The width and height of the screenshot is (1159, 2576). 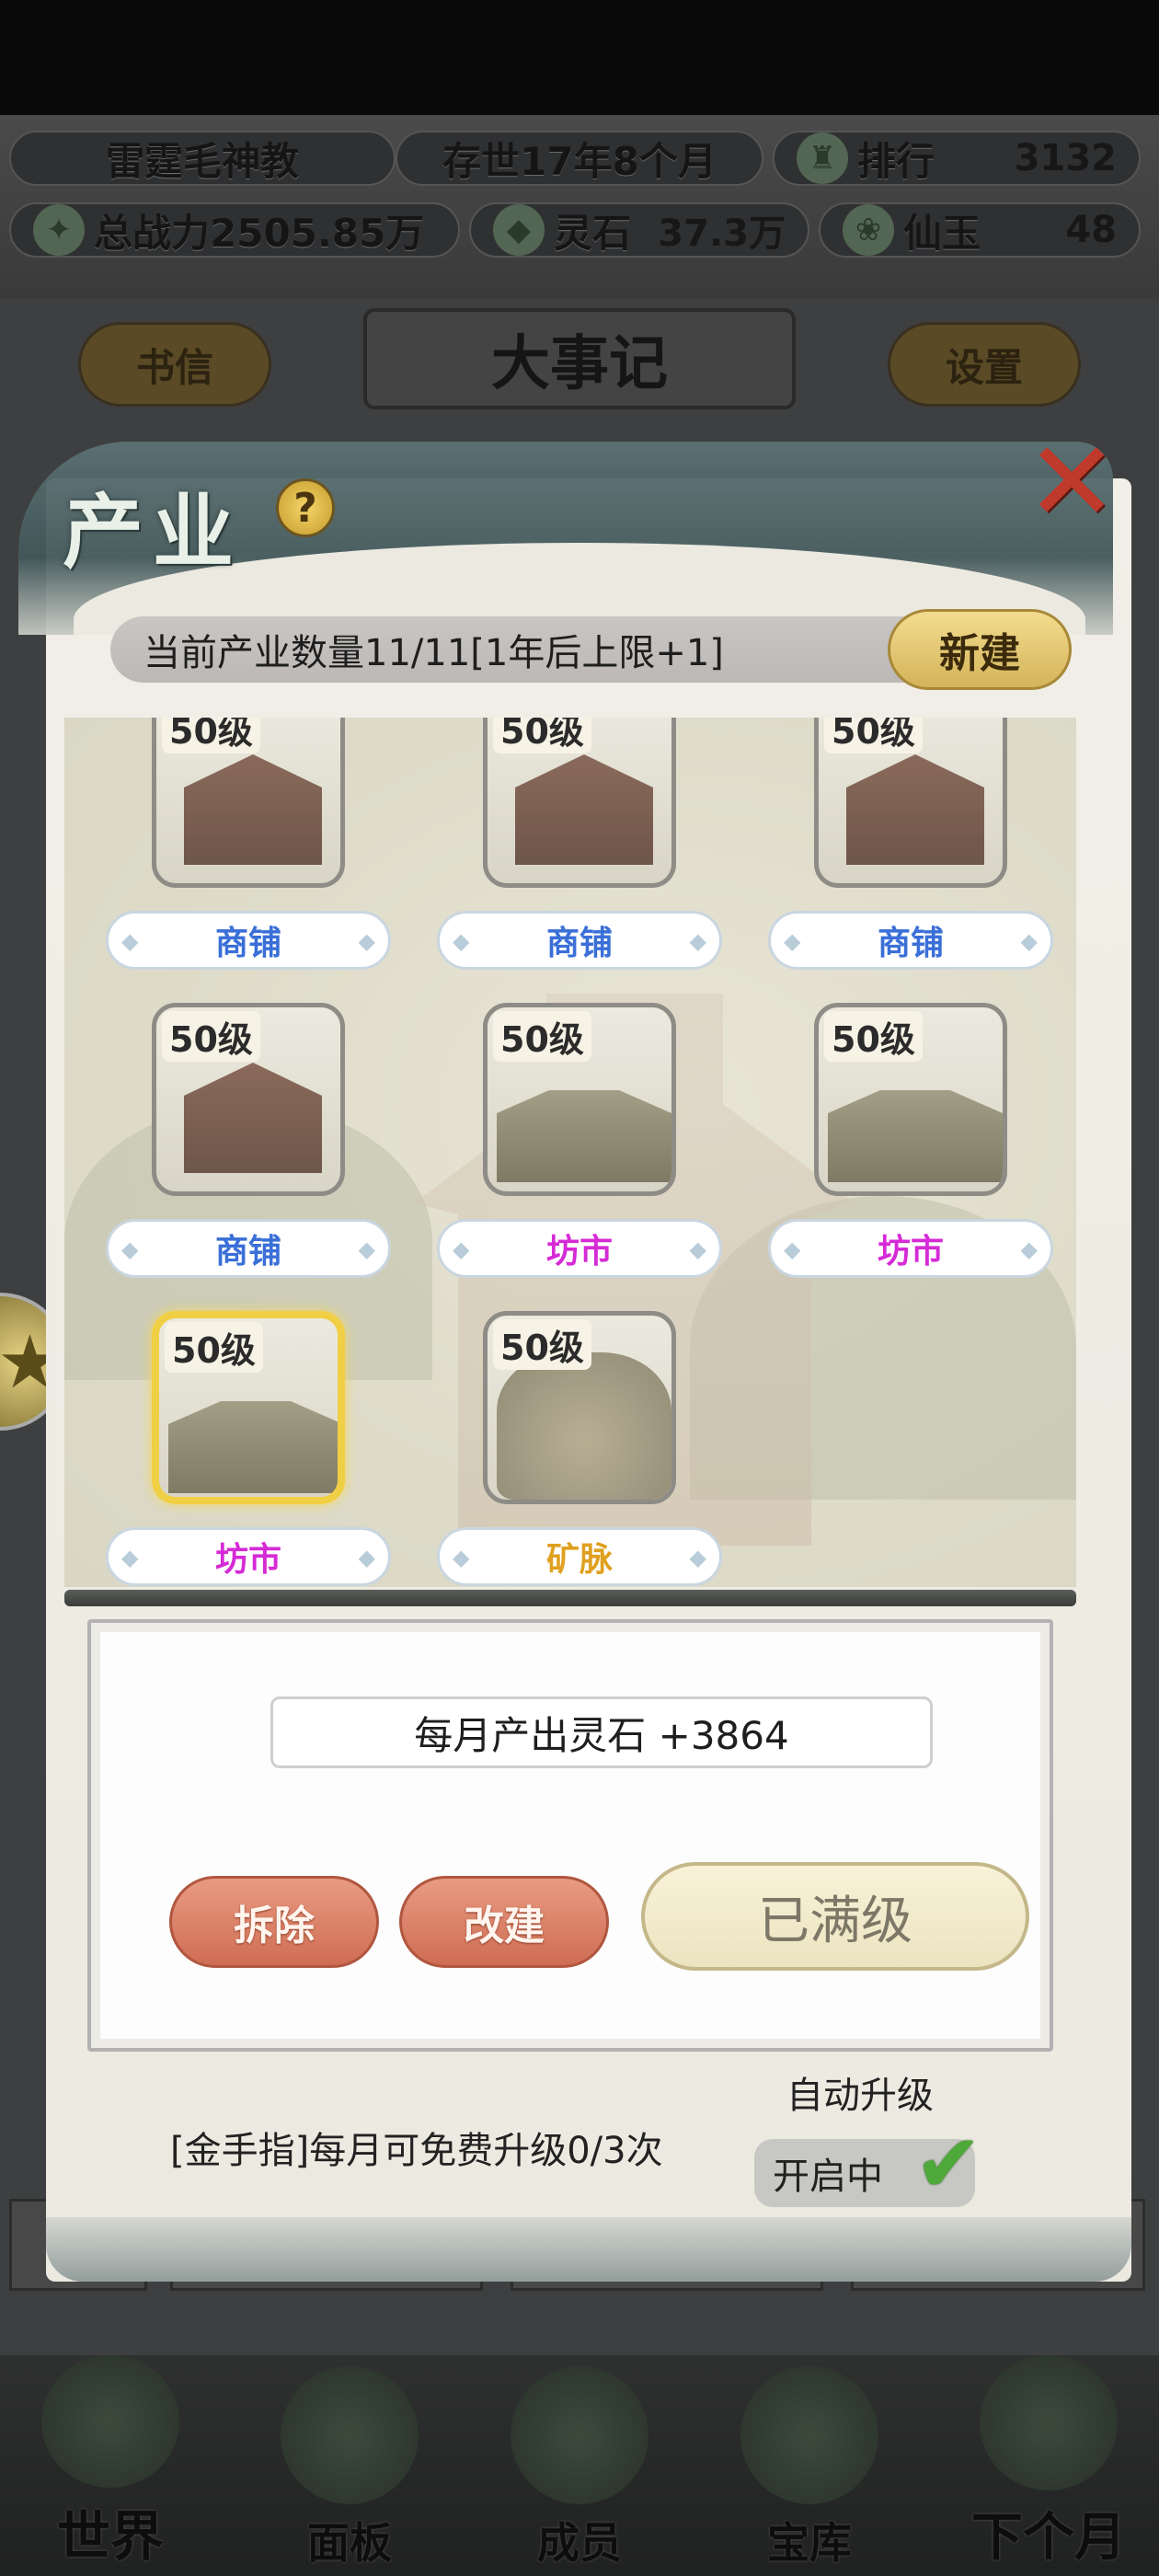 I want to click on max-level-button: 已满级, so click(x=835, y=1916).